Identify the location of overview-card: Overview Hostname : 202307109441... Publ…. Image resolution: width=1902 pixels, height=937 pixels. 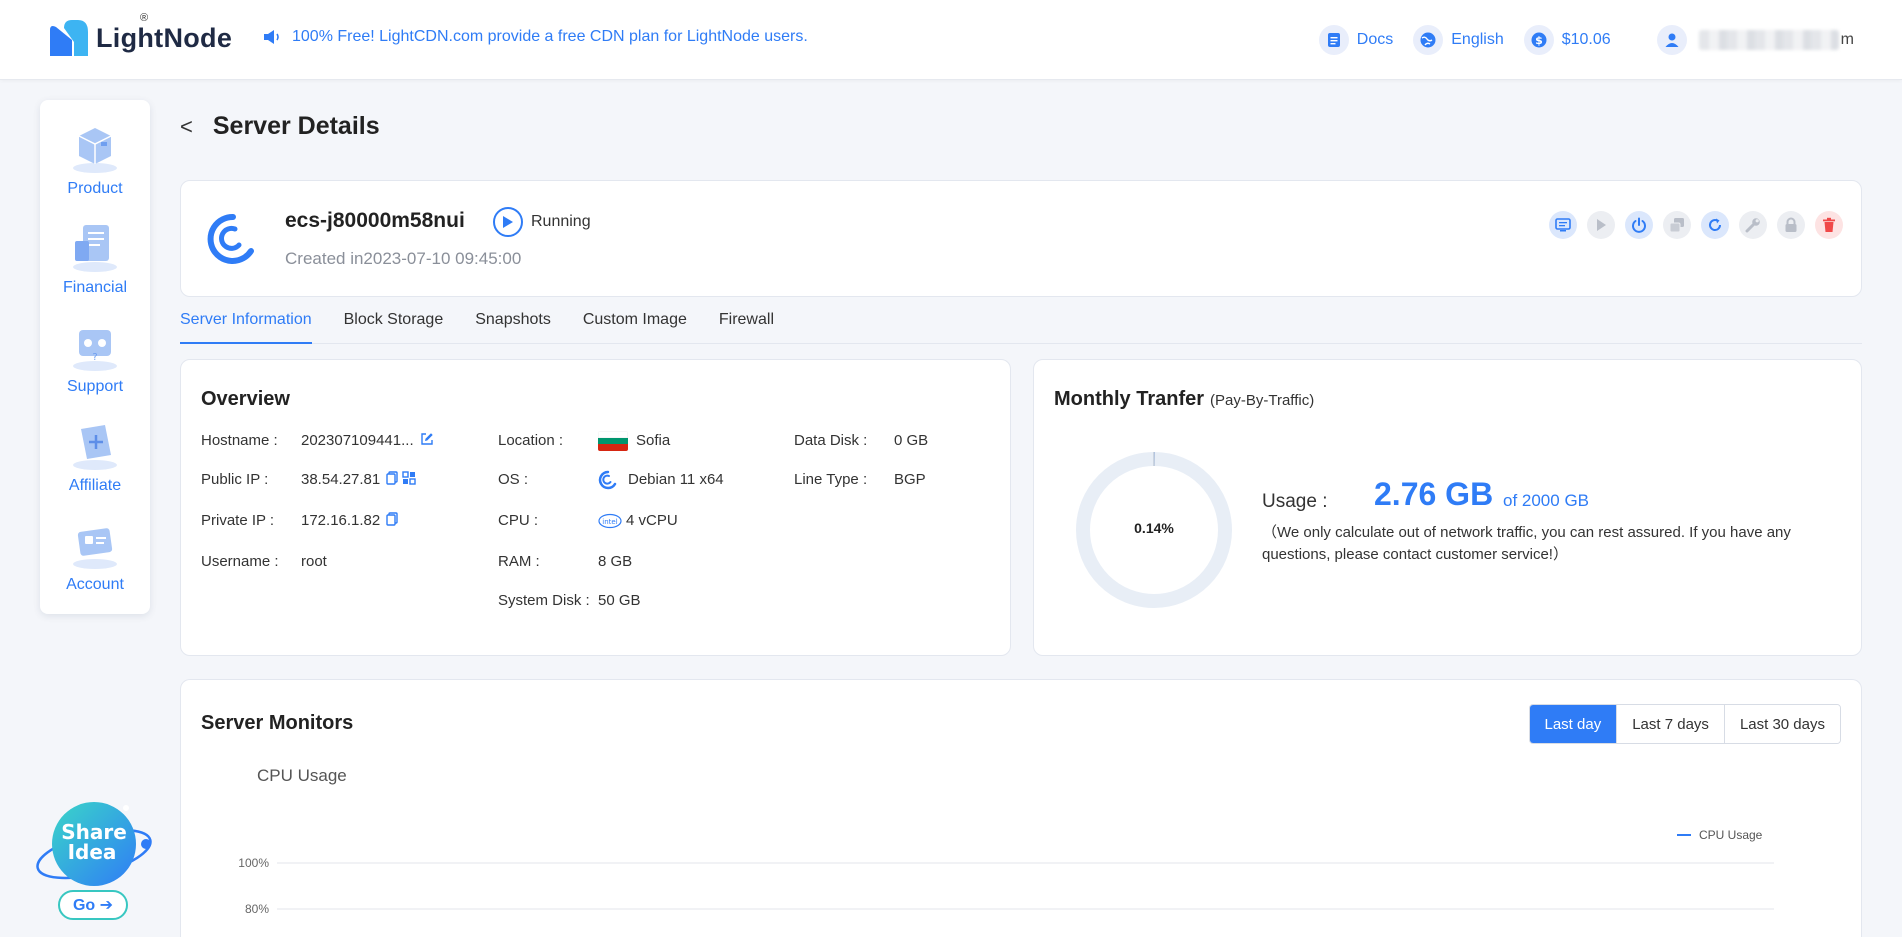
(595, 507).